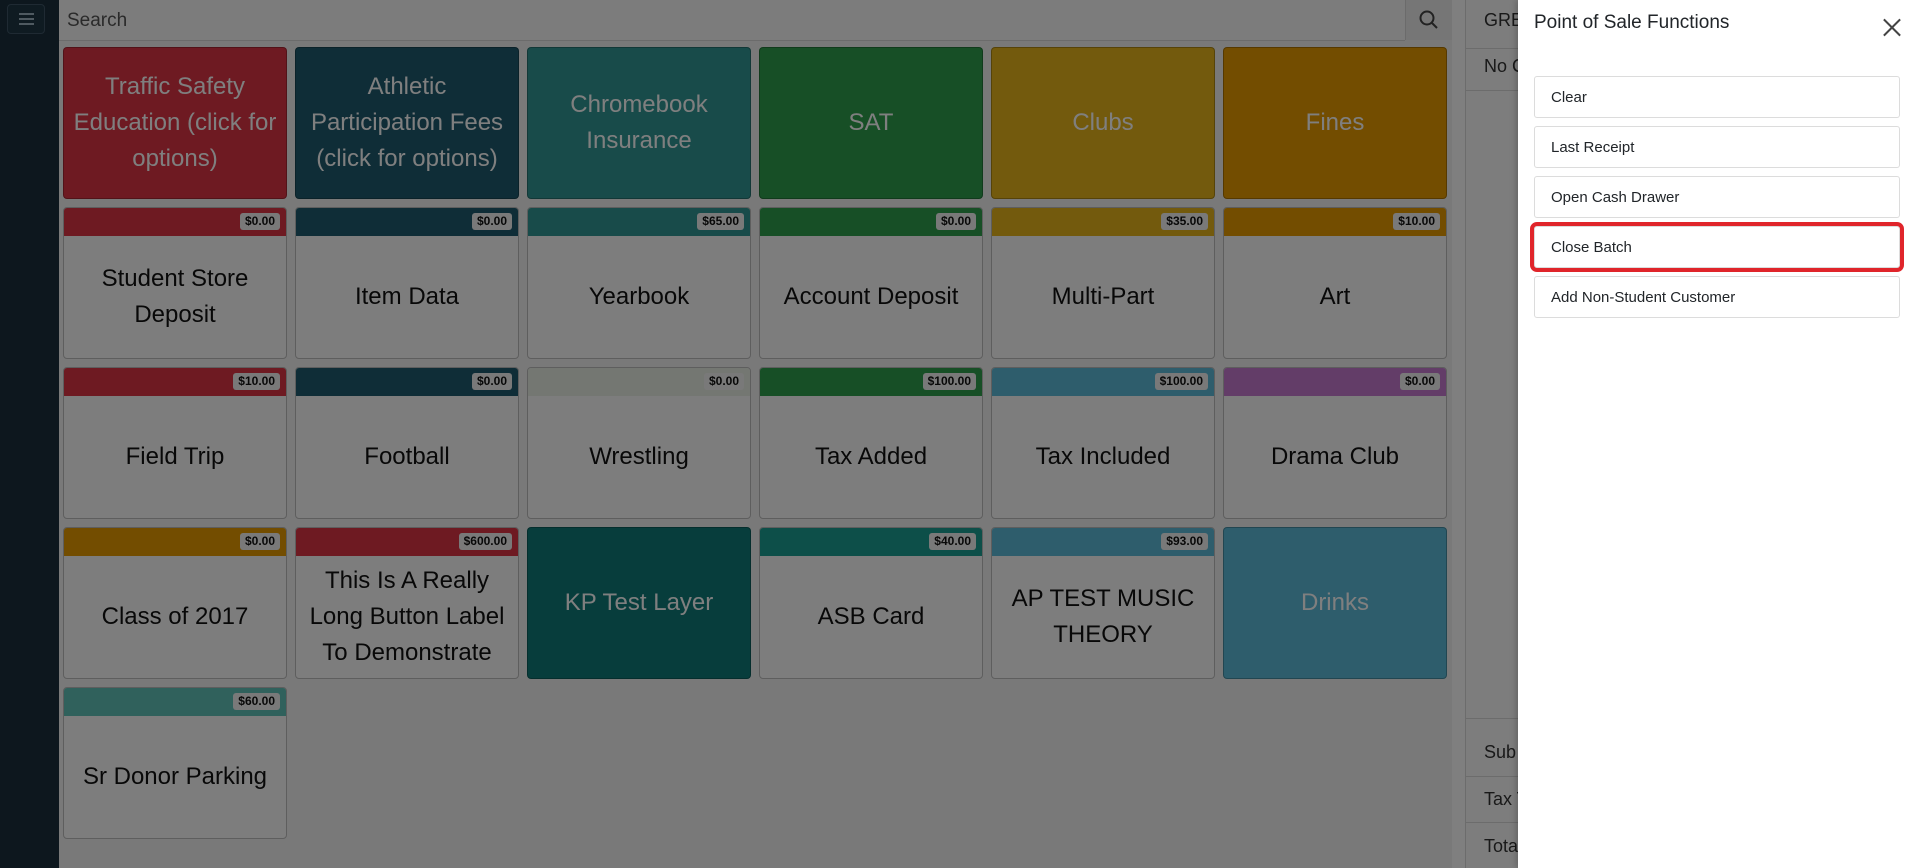 This screenshot has height=868, width=1917. I want to click on close-batch-button: Close Batch, so click(1717, 247).